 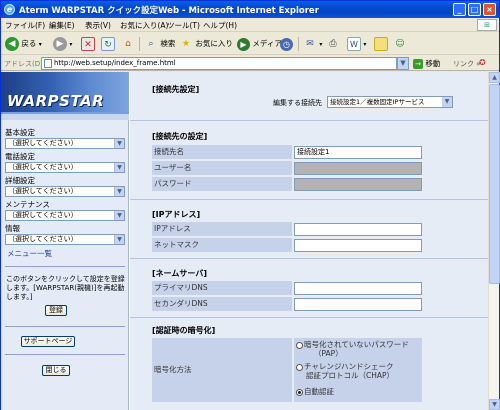 What do you see at coordinates (222, 229) in the screenshot?
I see `ip-address-label: IPアドレス` at bounding box center [222, 229].